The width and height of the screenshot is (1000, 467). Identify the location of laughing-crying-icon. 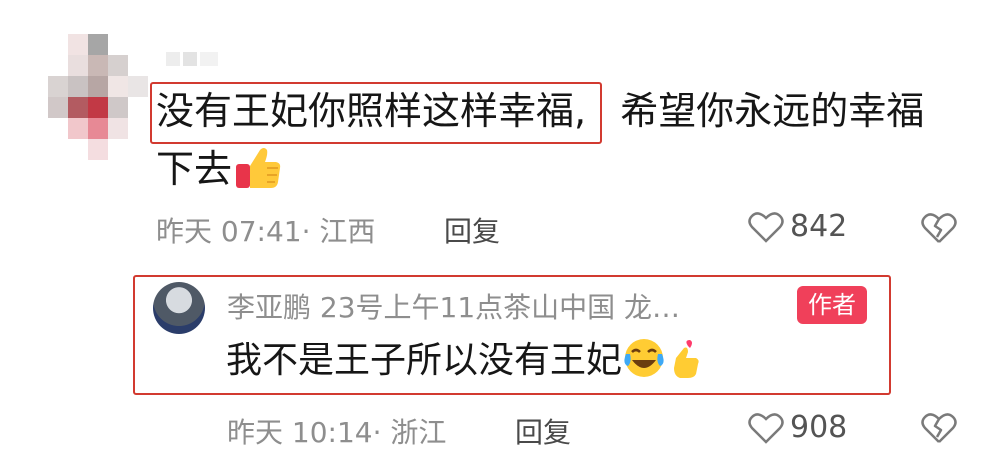
(644, 358).